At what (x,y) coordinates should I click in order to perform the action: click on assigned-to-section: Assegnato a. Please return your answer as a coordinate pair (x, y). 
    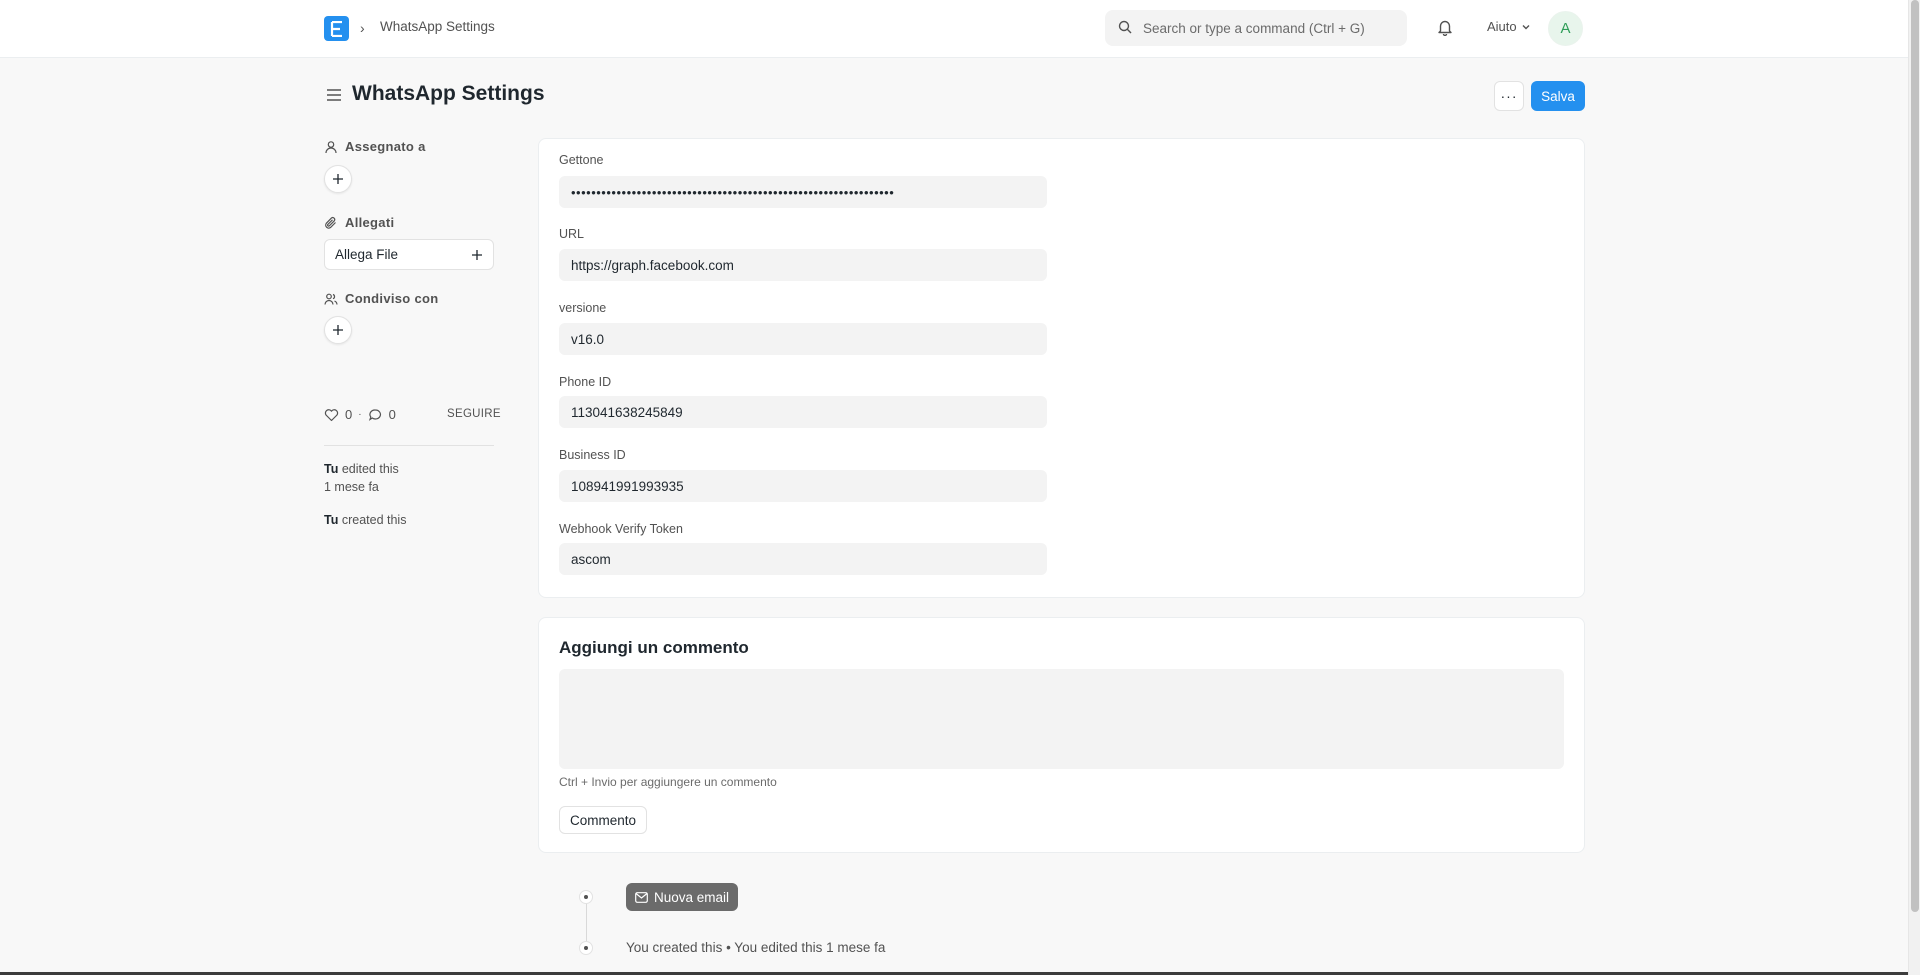
    Looking at the image, I should click on (375, 146).